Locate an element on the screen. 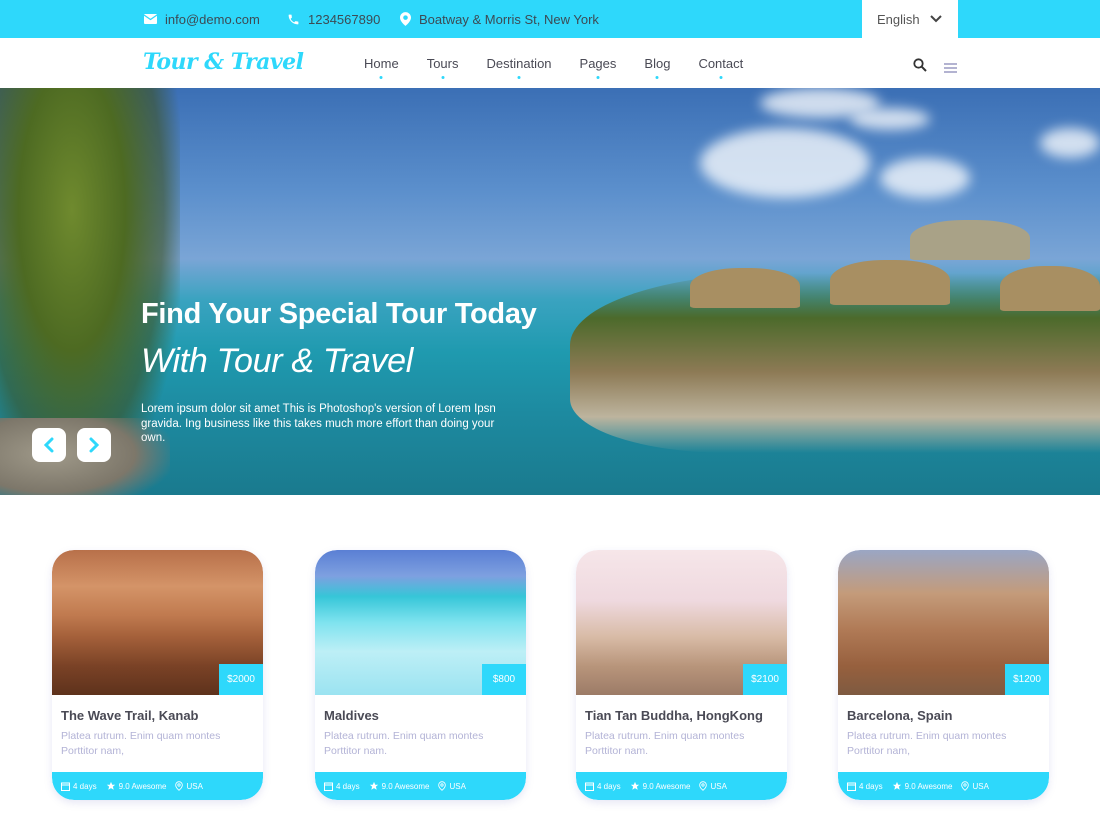  menu-button is located at coordinates (950, 69).